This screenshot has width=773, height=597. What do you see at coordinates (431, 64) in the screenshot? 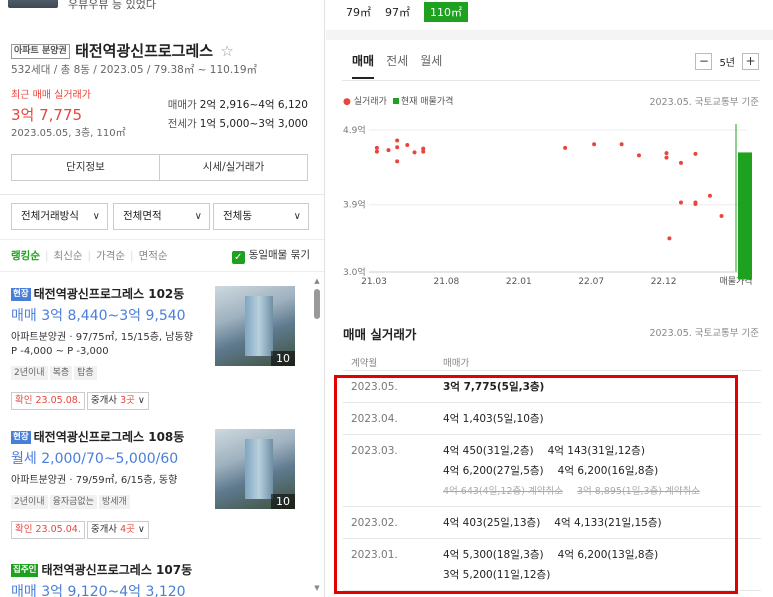
I see `tab-monthly: 월세` at bounding box center [431, 64].